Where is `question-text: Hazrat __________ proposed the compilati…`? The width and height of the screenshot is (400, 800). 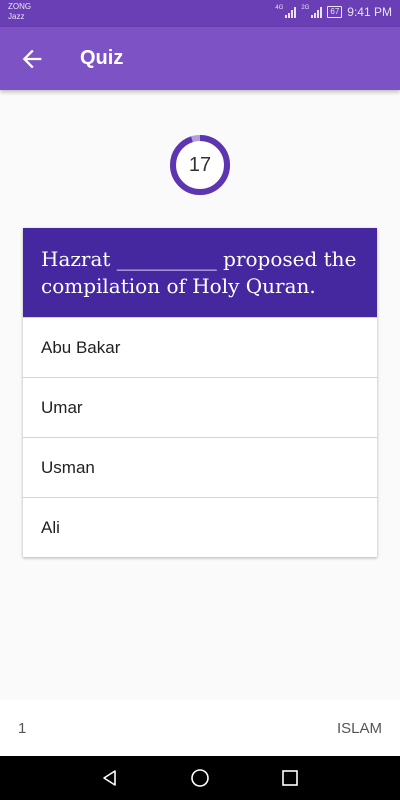 question-text: Hazrat __________ proposed the compilati… is located at coordinates (200, 272).